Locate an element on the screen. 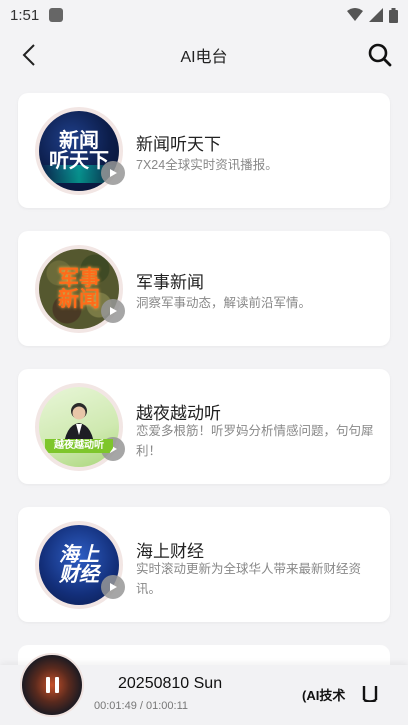  cover-line: 越夜越动听 is located at coordinates (79, 446).